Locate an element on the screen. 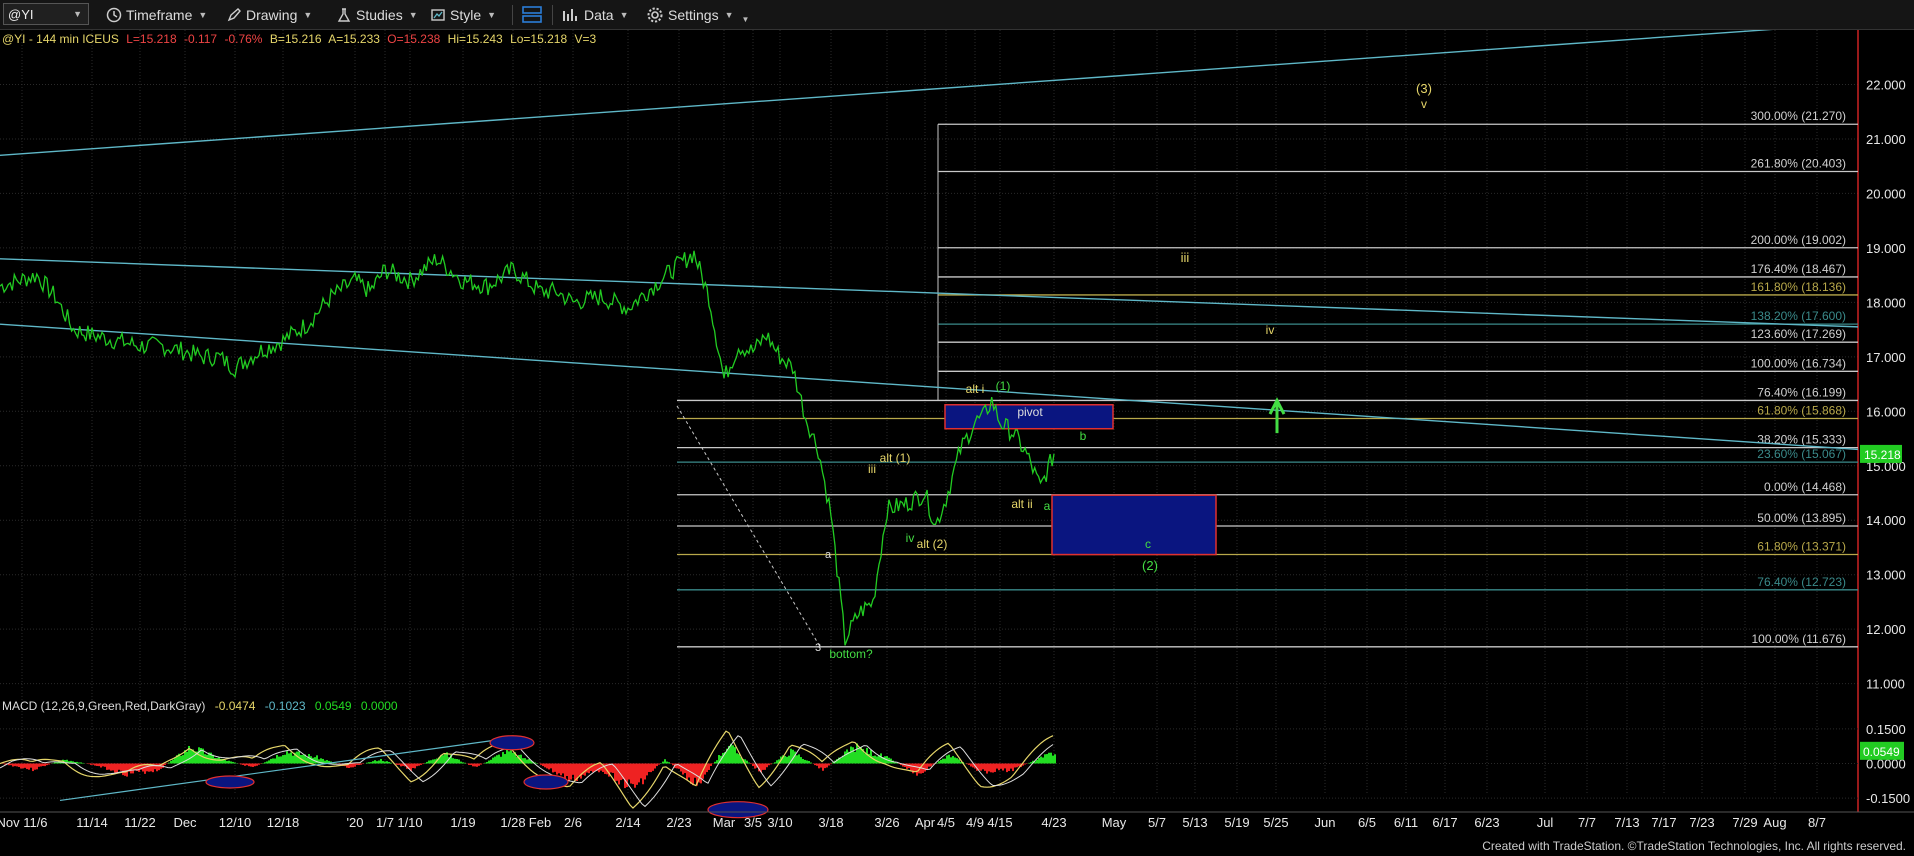 The height and width of the screenshot is (856, 1914). time-tick-label: 4/5 is located at coordinates (946, 822).